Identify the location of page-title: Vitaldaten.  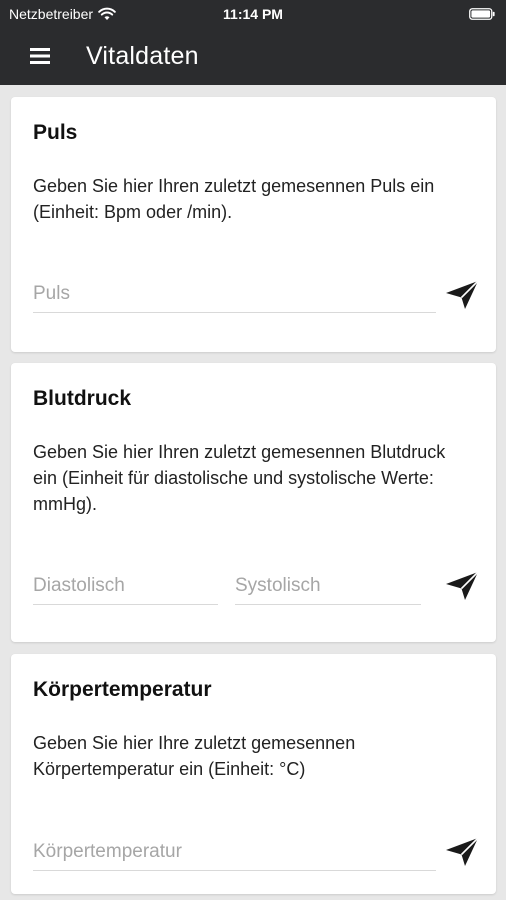
(142, 56).